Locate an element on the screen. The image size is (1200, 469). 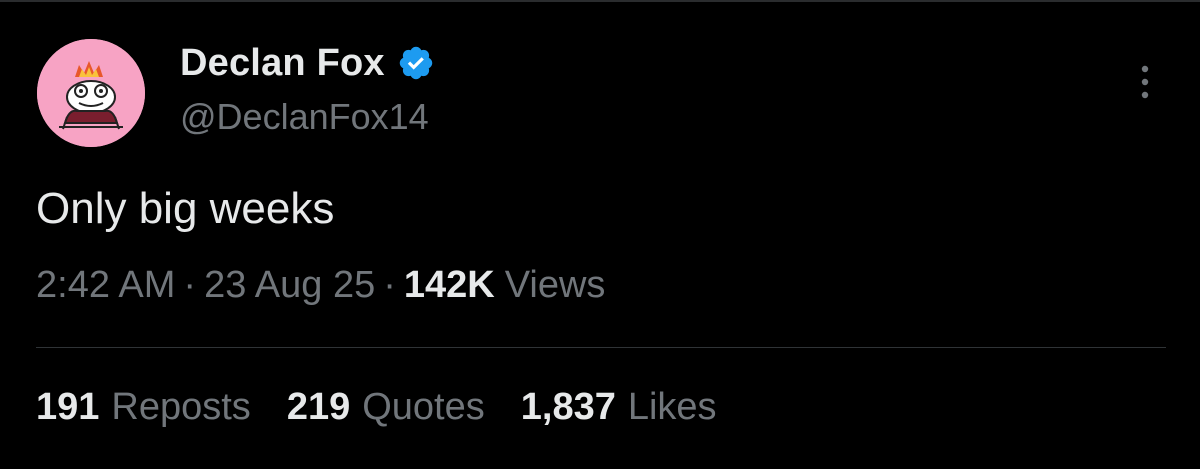
tweet-date: 23 Aug 25 is located at coordinates (289, 285).